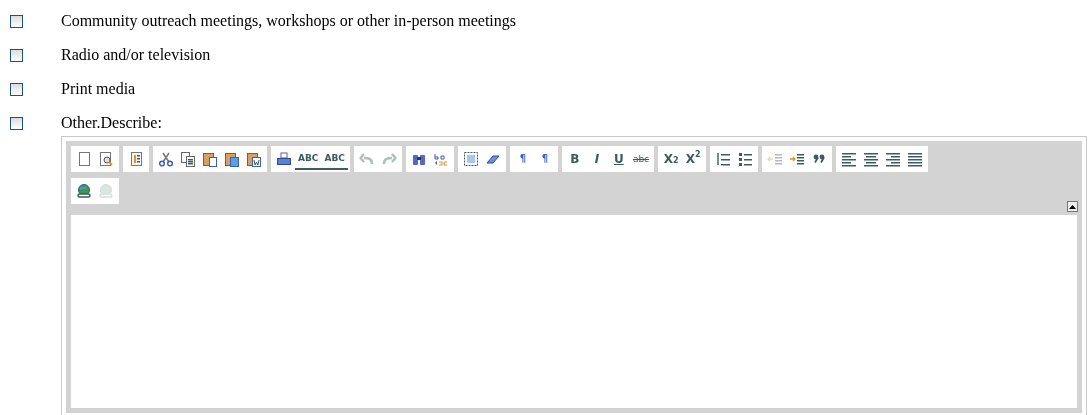 The height and width of the screenshot is (415, 1091). I want to click on scissors-icon, so click(166, 159).